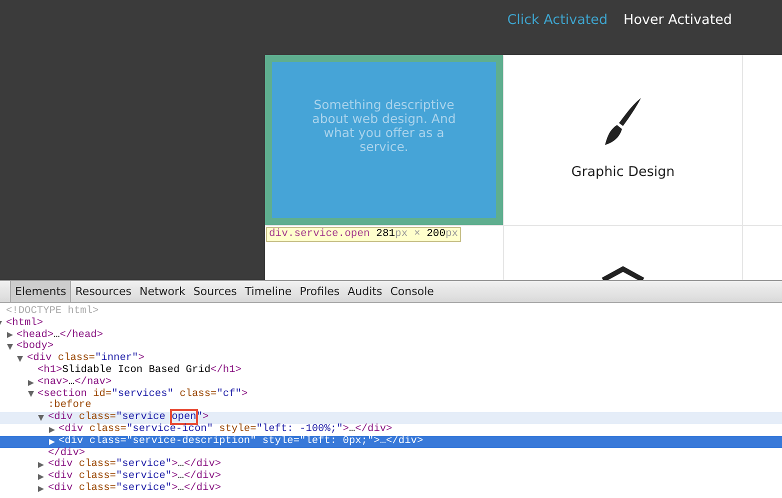 The height and width of the screenshot is (498, 782). What do you see at coordinates (557, 20) in the screenshot?
I see `nav-link: Click Activated` at bounding box center [557, 20].